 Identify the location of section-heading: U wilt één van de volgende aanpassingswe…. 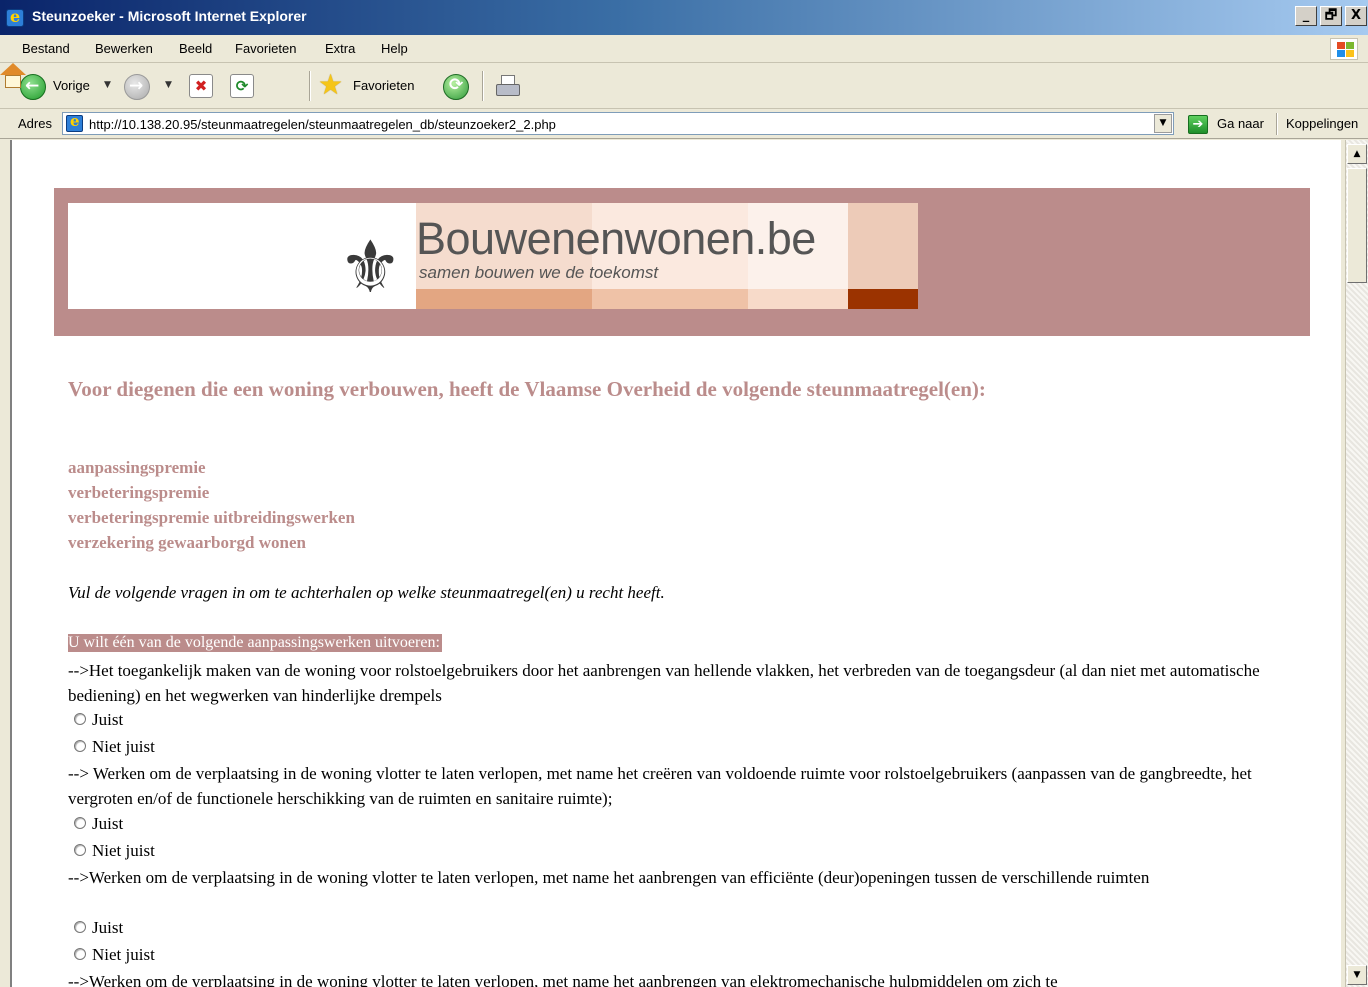
(255, 643).